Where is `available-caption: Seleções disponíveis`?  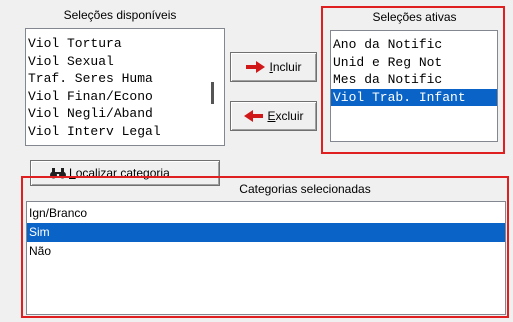
available-caption: Seleções disponíveis is located at coordinates (120, 15).